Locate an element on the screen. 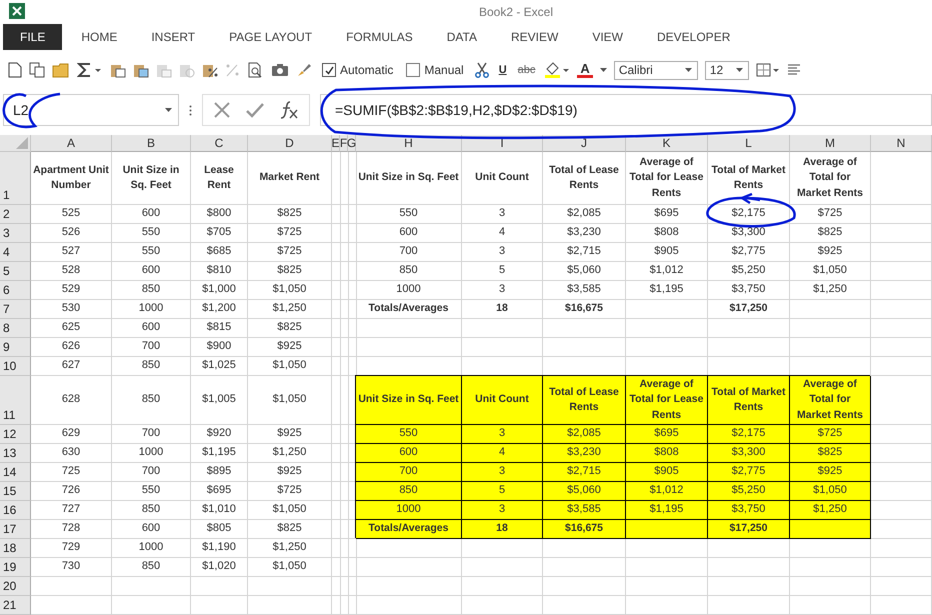 The height and width of the screenshot is (615, 932). folder-icon is located at coordinates (61, 70).